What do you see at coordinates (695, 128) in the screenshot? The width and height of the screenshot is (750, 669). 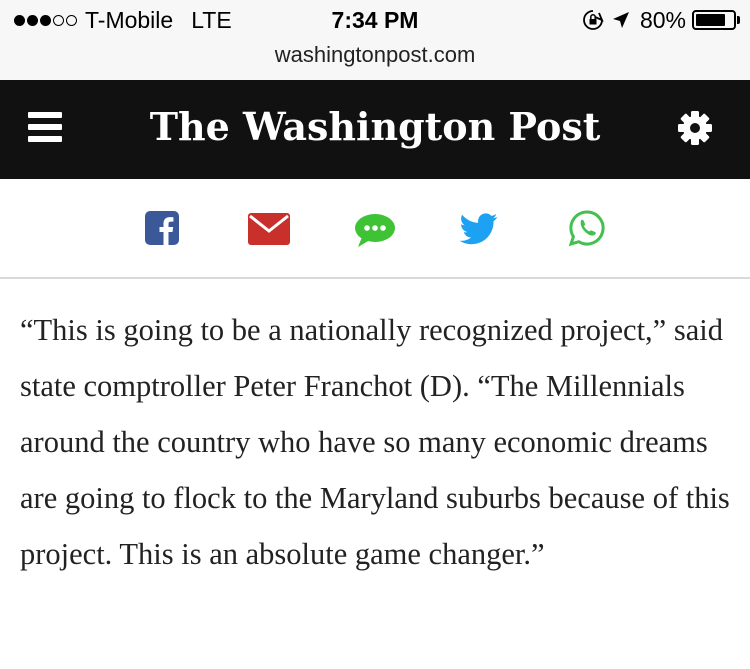 I see `gear-icon` at bounding box center [695, 128].